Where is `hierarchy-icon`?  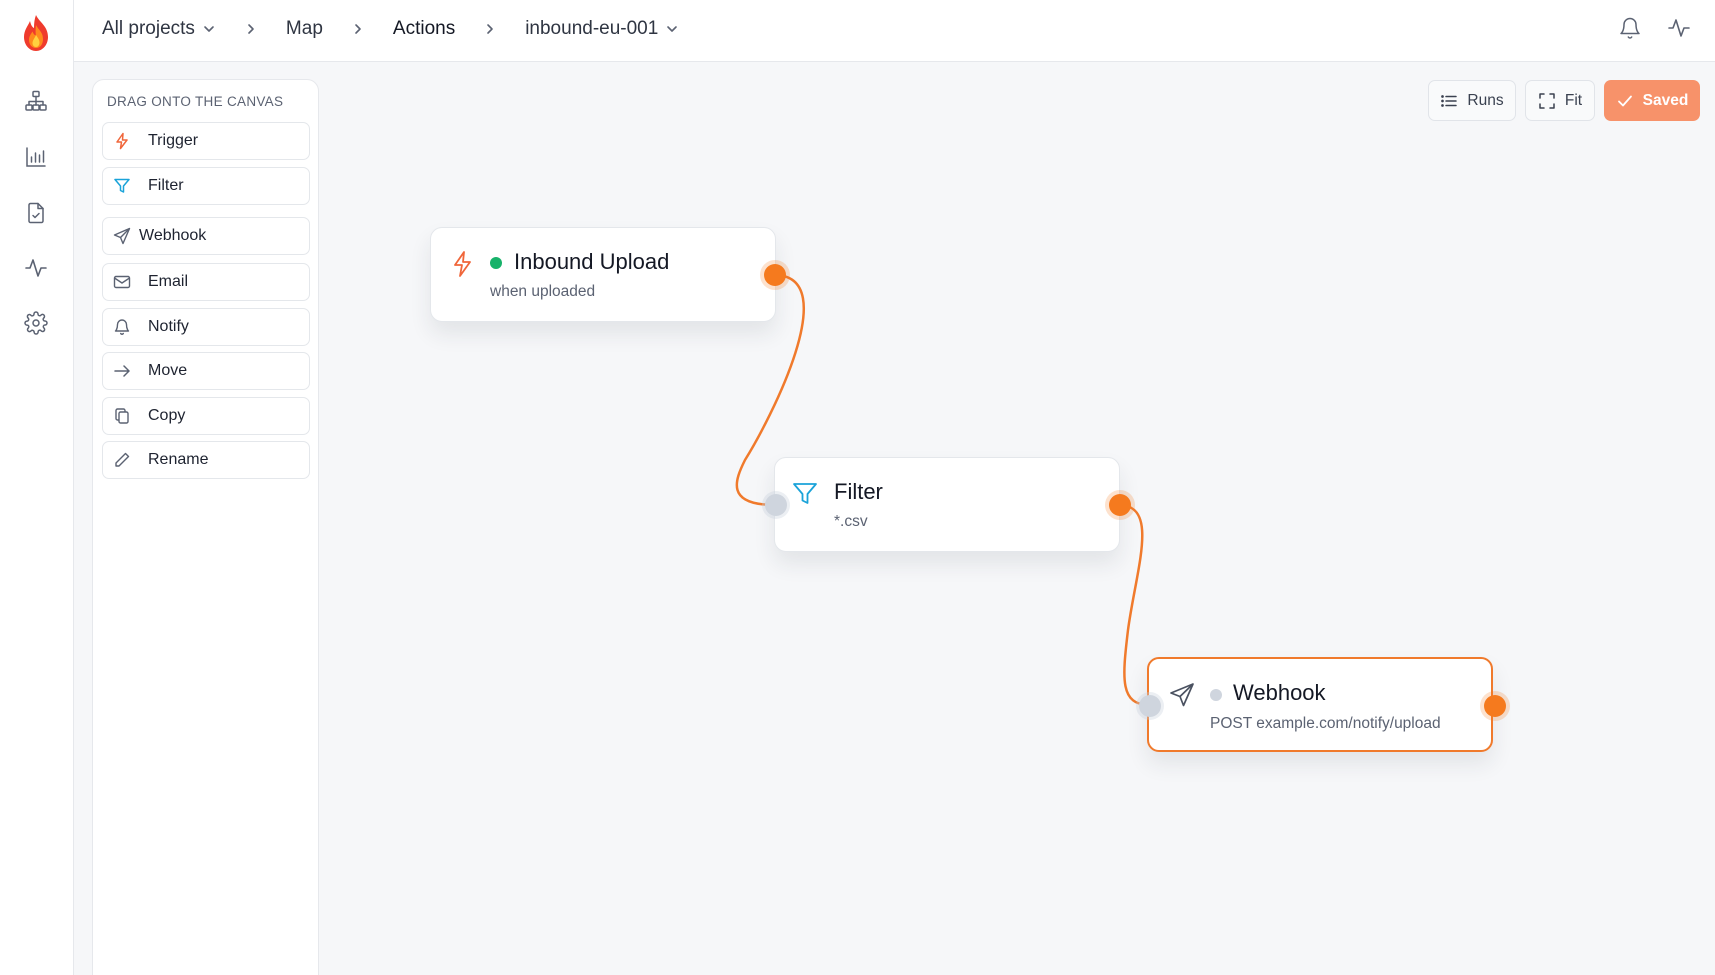
hierarchy-icon is located at coordinates (36, 101).